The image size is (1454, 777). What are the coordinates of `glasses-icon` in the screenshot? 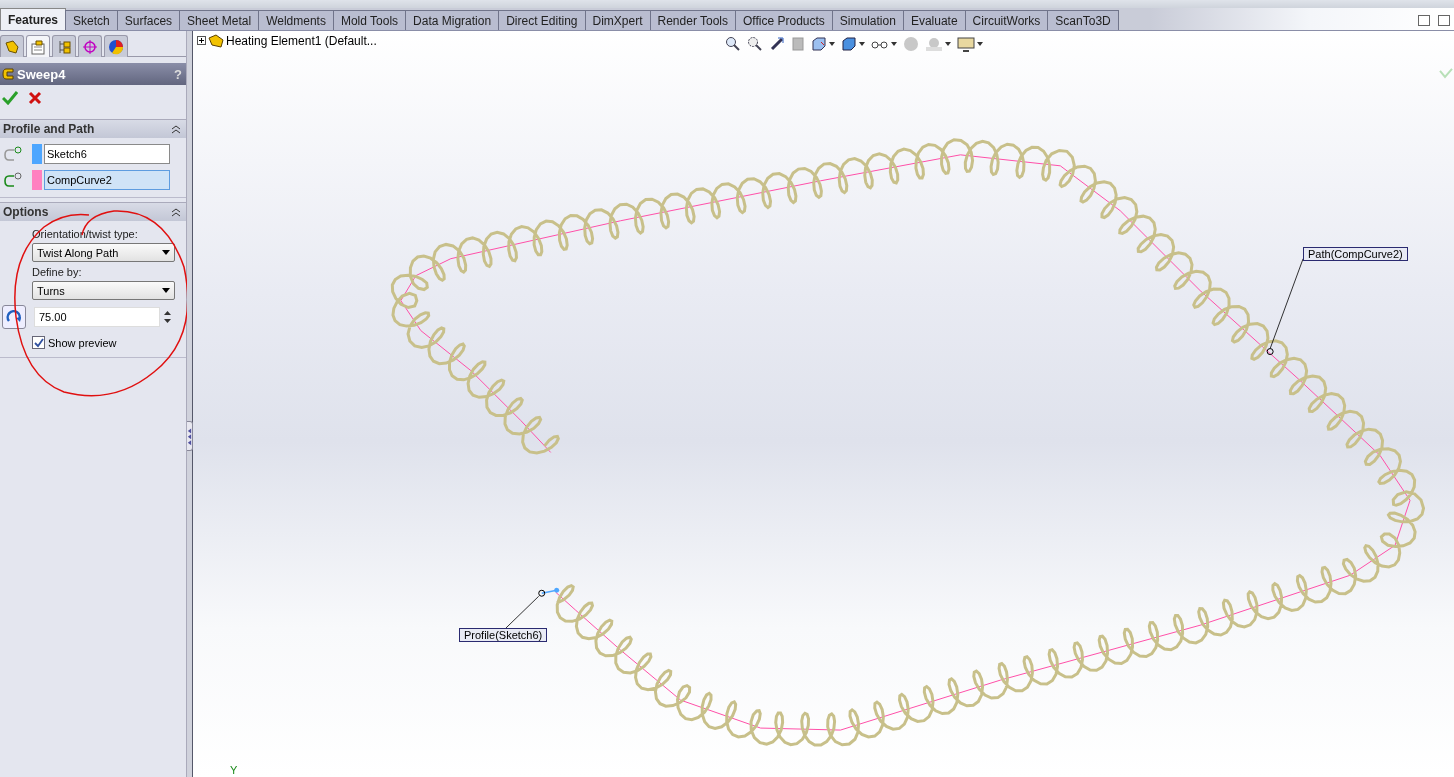 It's located at (880, 44).